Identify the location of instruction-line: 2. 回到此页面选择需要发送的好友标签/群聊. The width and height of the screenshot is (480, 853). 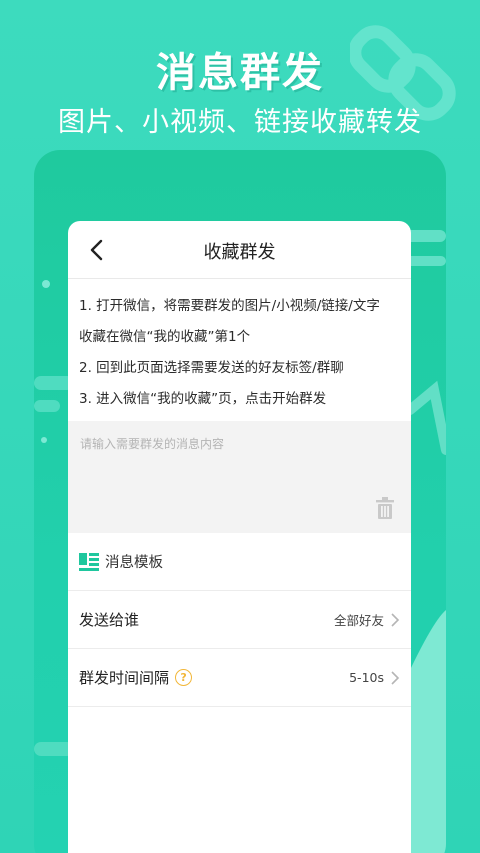
(211, 368).